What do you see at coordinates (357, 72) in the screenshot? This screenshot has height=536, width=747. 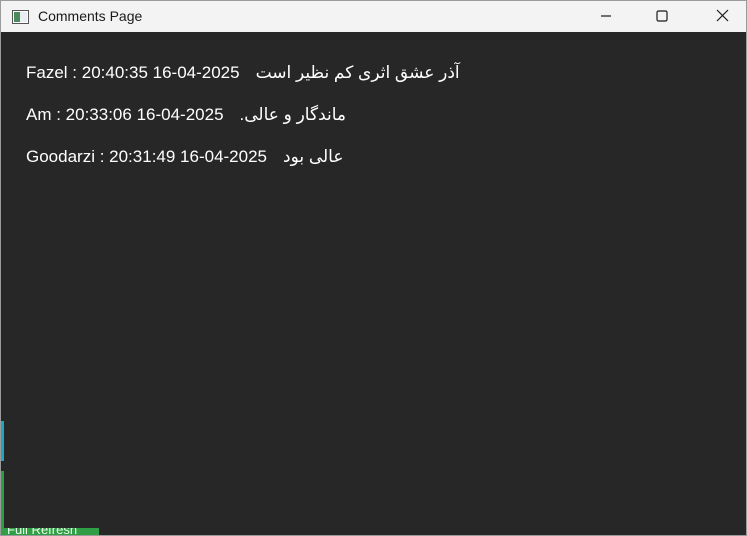 I see `comment-text: آذر عشق اثری کم نظیر است` at bounding box center [357, 72].